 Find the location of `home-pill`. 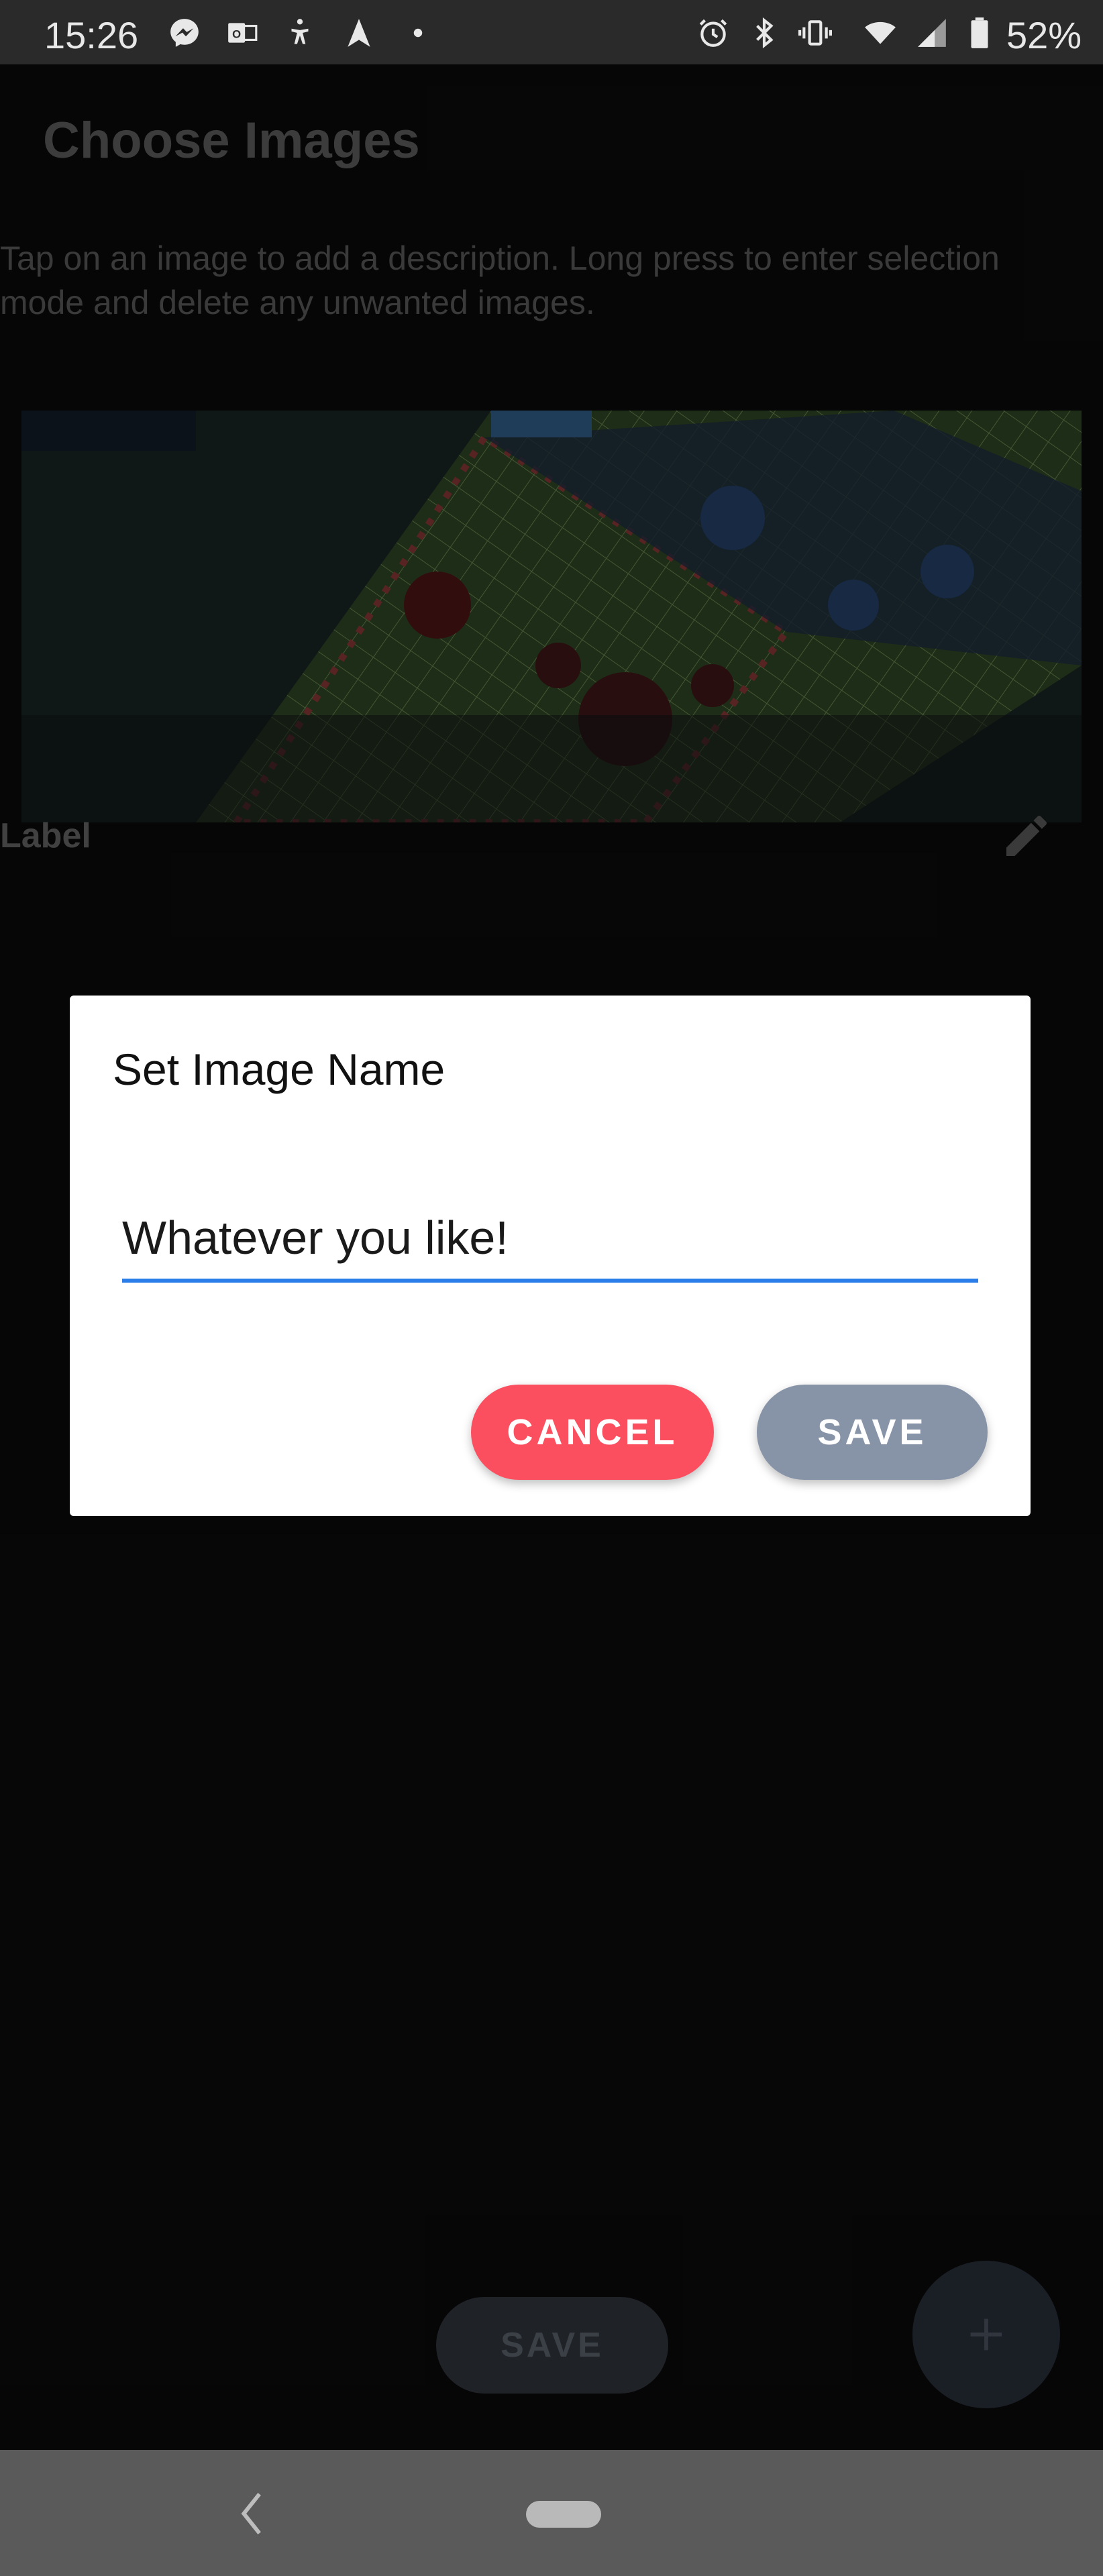

home-pill is located at coordinates (564, 2514).